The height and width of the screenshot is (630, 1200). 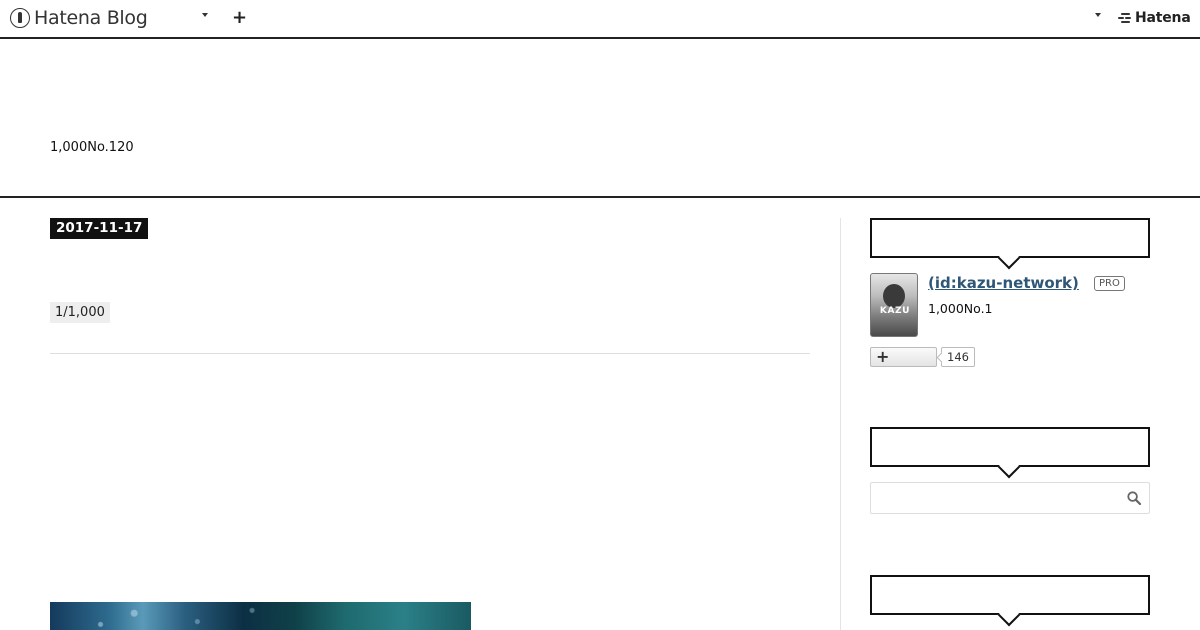 What do you see at coordinates (894, 305) in the screenshot?
I see `avatar: KAZU` at bounding box center [894, 305].